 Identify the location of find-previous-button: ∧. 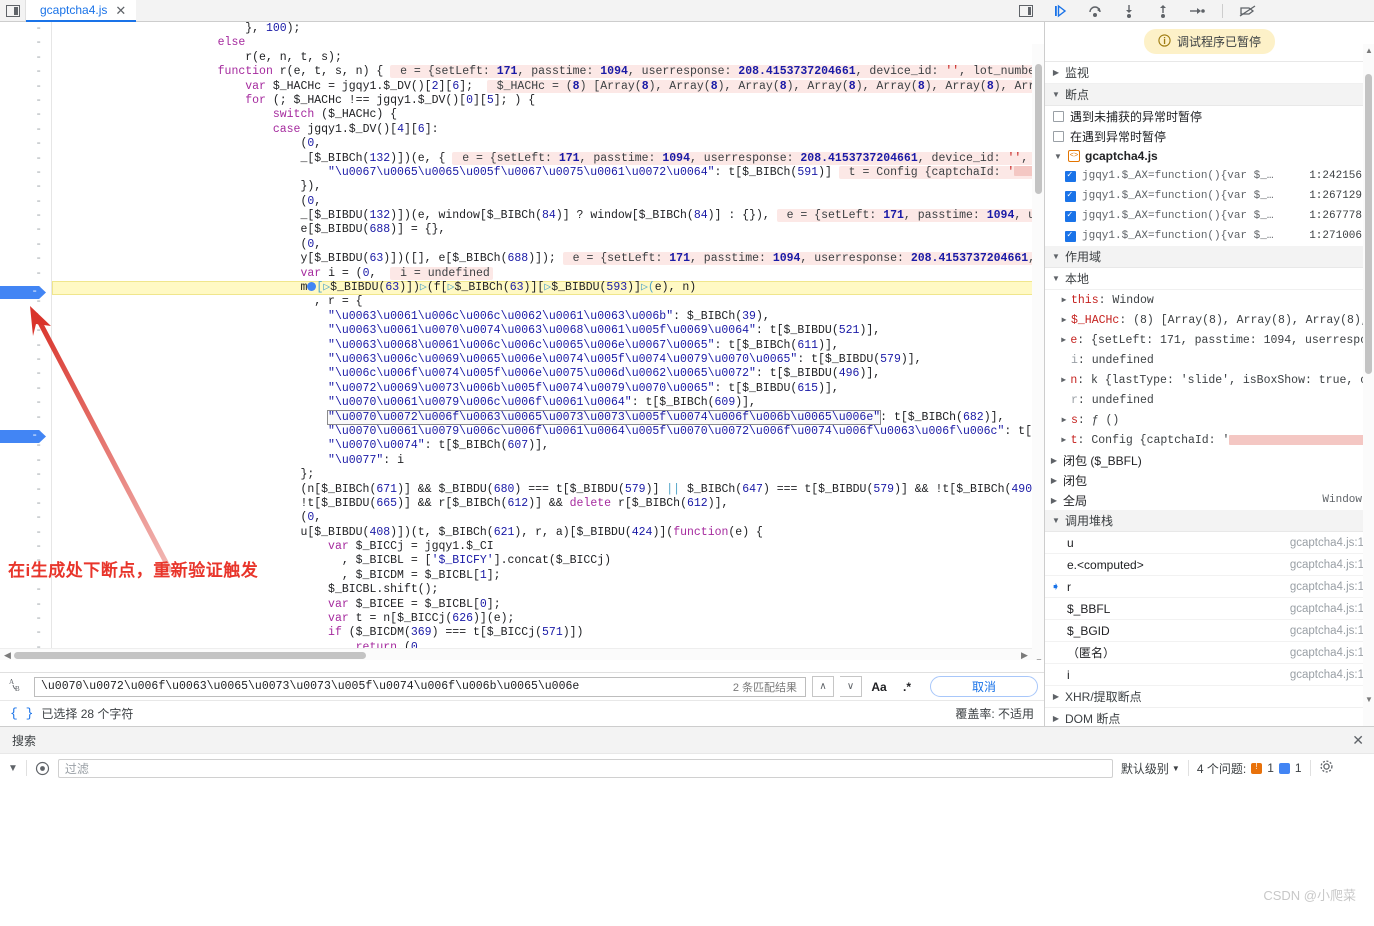
(823, 686).